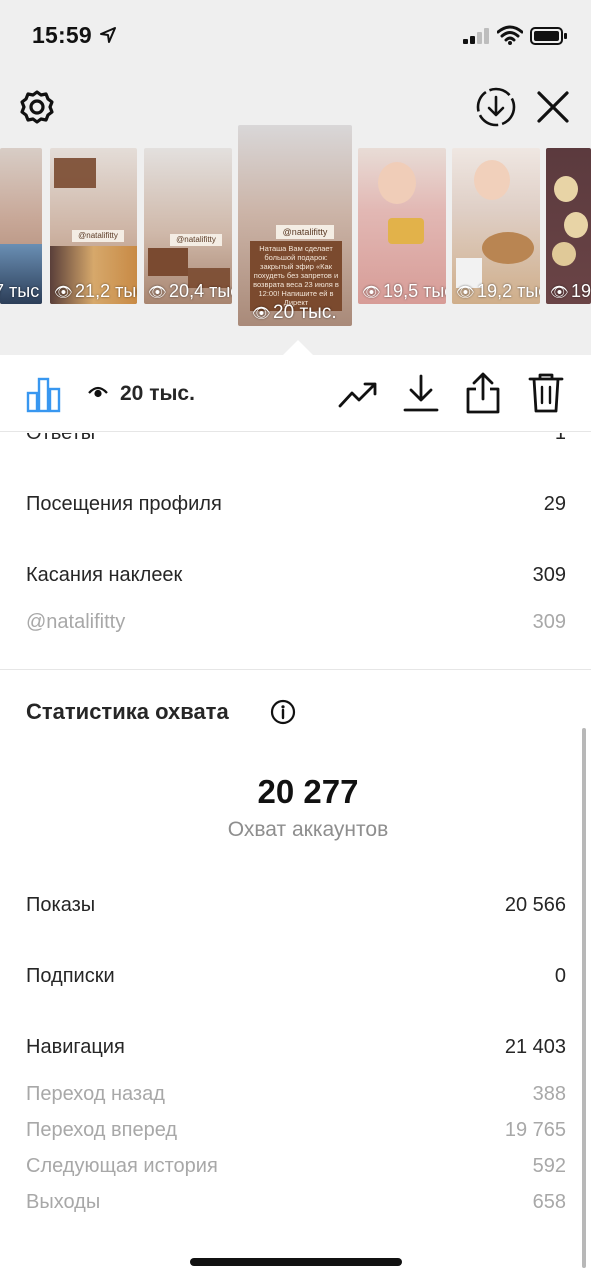  Describe the element at coordinates (76, 622) in the screenshot. I see `stat-label: @natalifitty` at that location.